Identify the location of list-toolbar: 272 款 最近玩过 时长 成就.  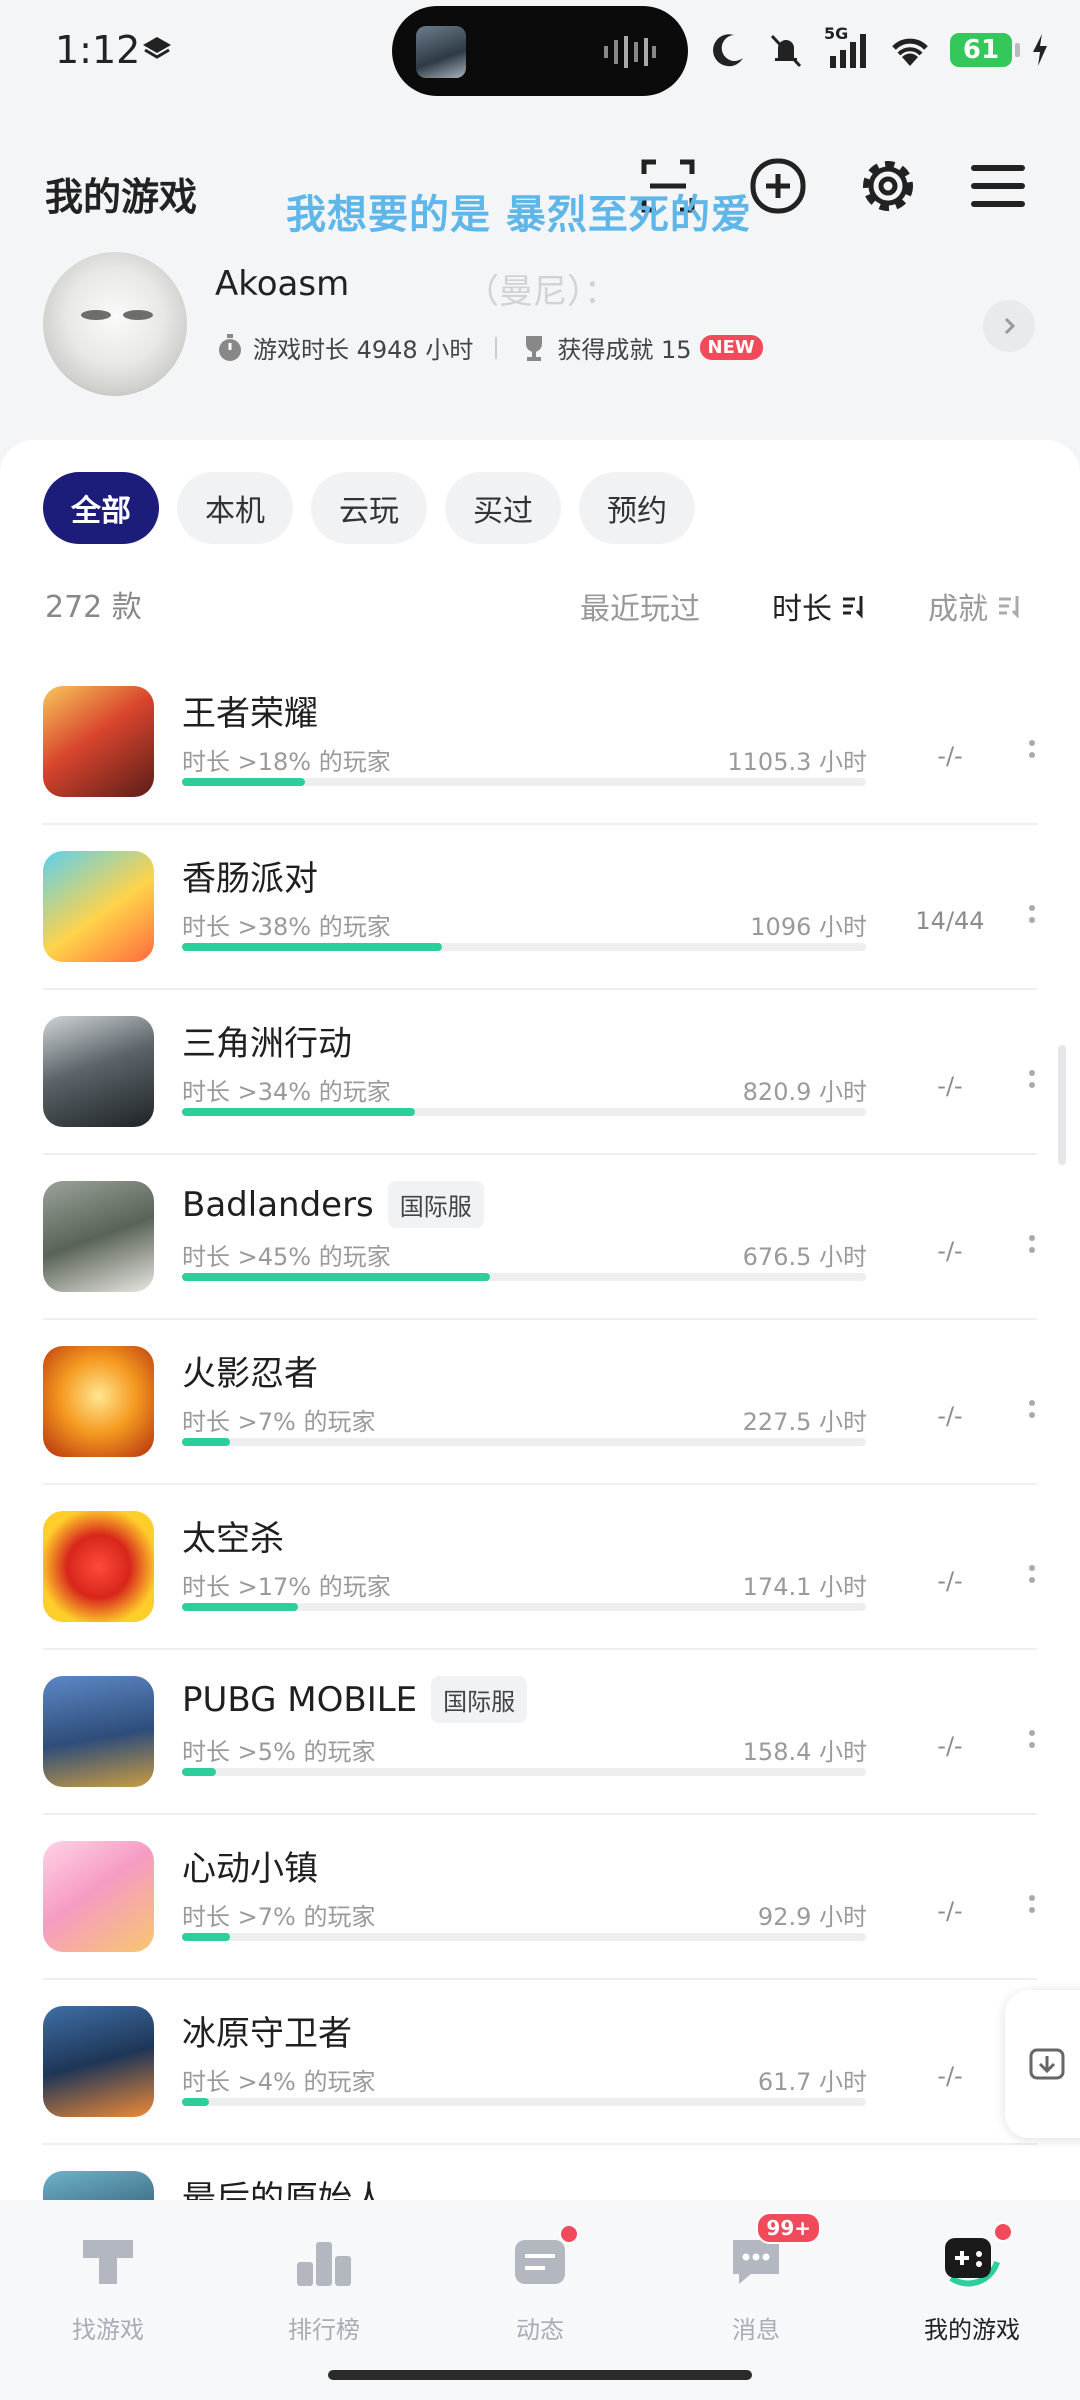
(540, 603).